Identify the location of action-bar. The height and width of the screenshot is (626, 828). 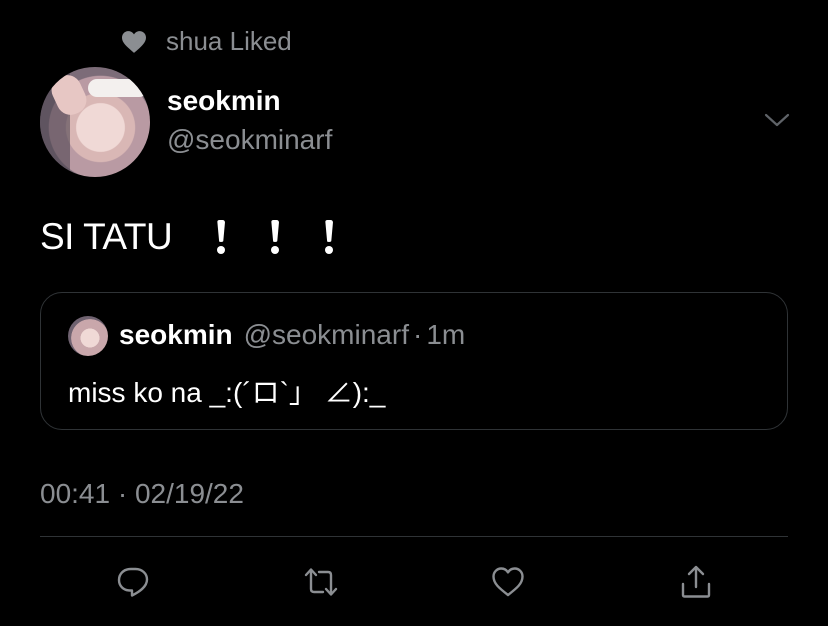
(414, 582).